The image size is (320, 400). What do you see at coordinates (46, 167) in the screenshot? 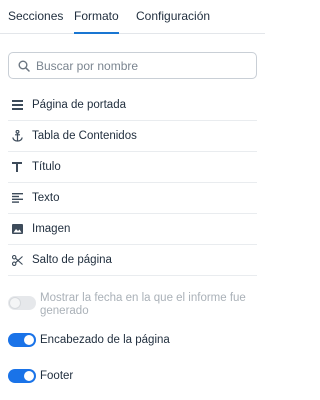
I see `list-item-label: Título` at bounding box center [46, 167].